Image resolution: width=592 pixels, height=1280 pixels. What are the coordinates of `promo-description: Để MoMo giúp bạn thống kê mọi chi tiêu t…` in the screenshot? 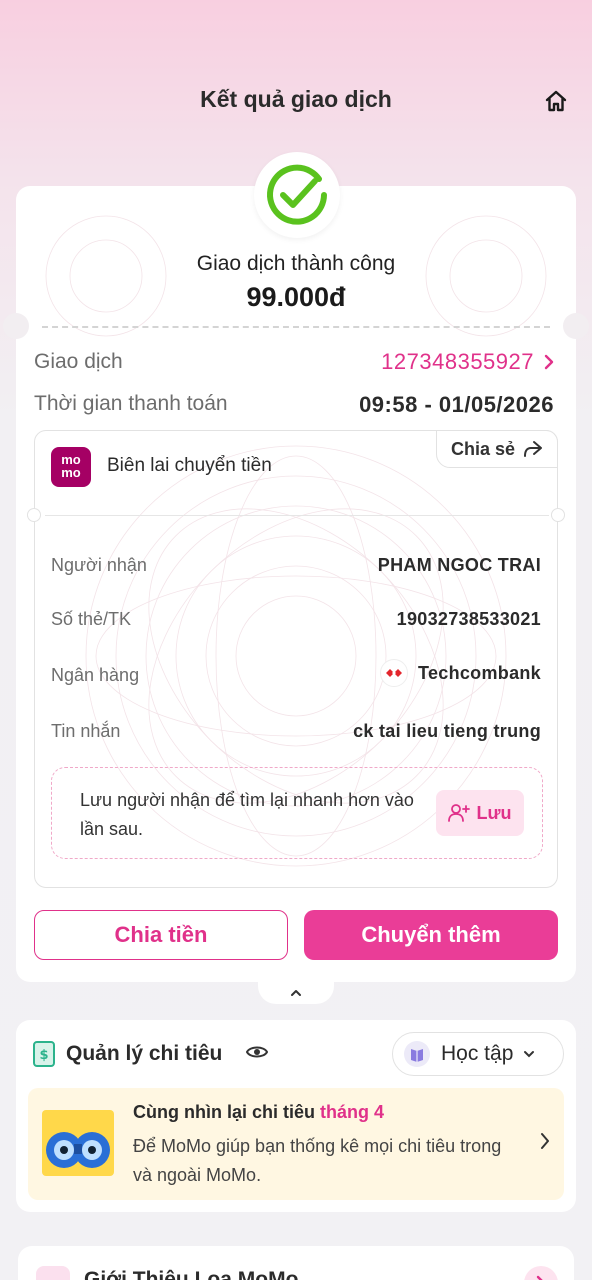 It's located at (317, 1160).